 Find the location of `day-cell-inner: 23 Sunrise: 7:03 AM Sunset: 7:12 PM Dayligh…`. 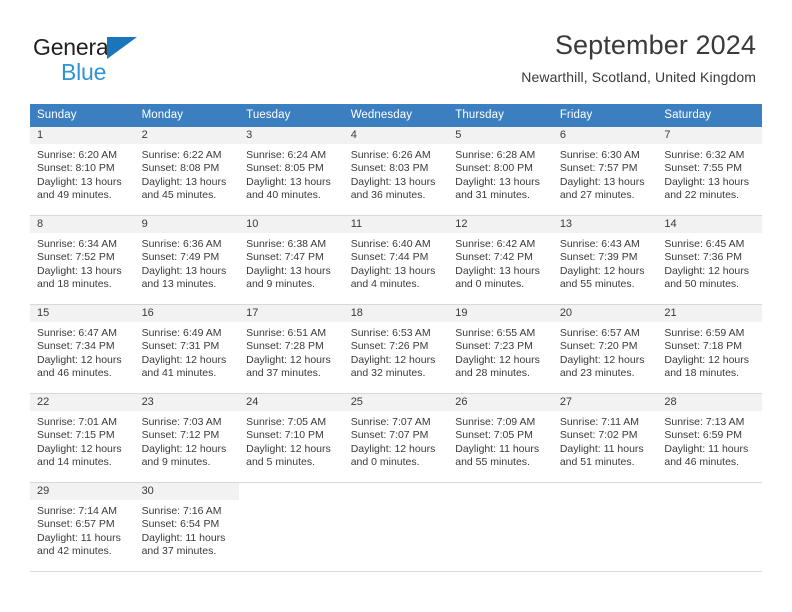

day-cell-inner: 23 Sunrise: 7:03 AM Sunset: 7:12 PM Dayligh… is located at coordinates (187, 438).